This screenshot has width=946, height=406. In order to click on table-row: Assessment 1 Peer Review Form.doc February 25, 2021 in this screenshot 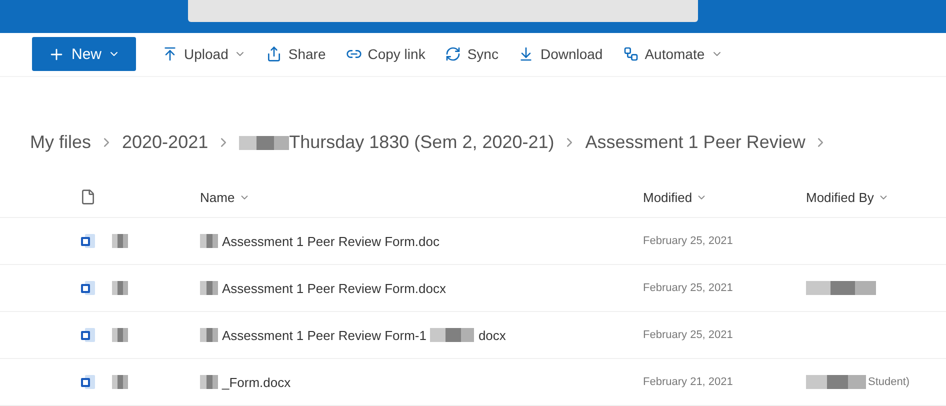, I will do `click(473, 241)`.